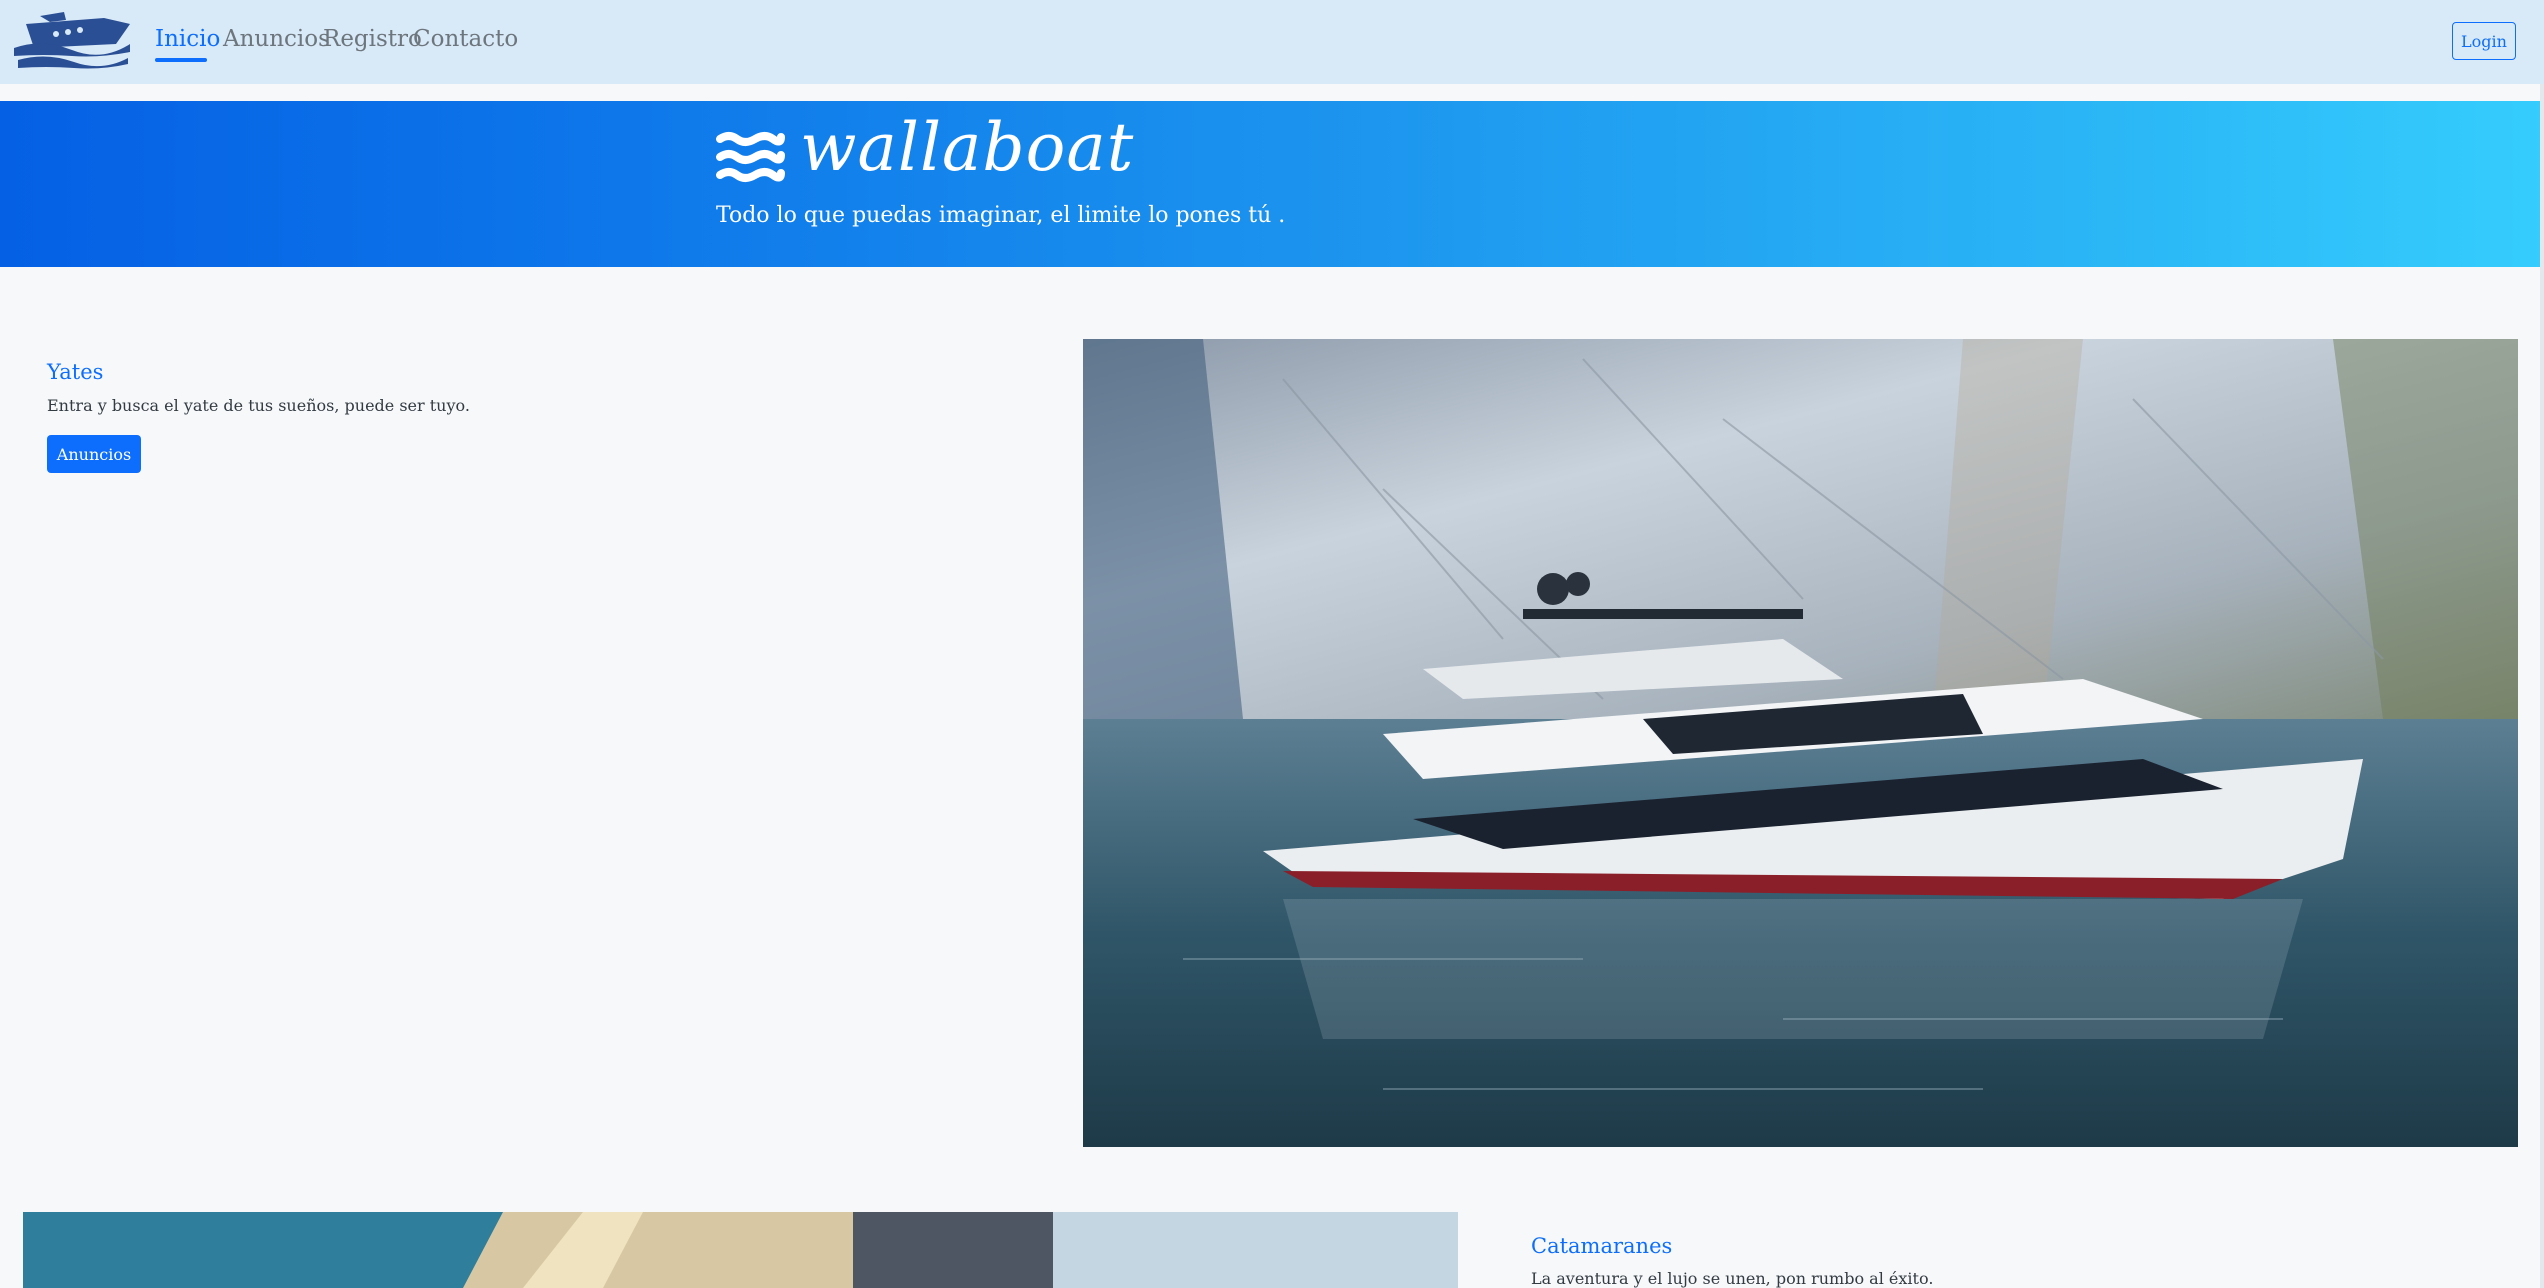  I want to click on nav-link-inicio: Inicio, so click(187, 39).